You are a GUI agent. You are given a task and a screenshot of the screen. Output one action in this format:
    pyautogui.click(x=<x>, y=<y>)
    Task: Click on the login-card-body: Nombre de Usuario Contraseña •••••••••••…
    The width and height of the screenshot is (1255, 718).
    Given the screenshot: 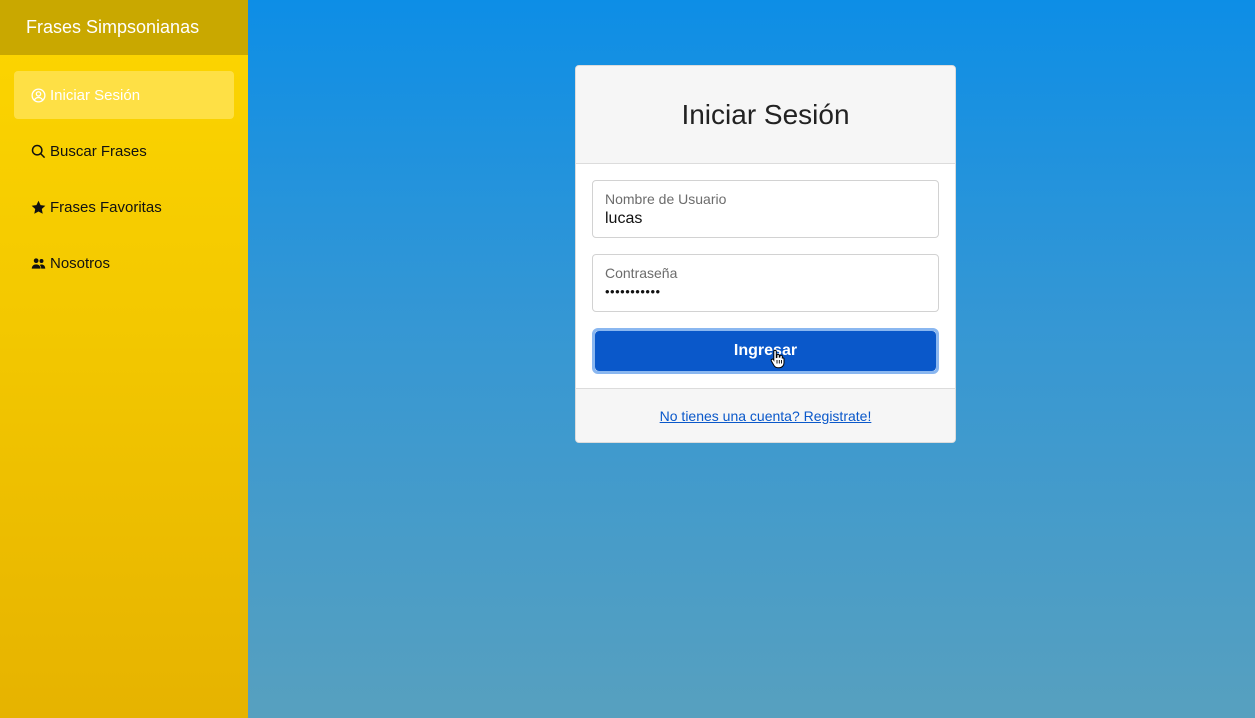 What is the action you would take?
    pyautogui.click(x=765, y=269)
    